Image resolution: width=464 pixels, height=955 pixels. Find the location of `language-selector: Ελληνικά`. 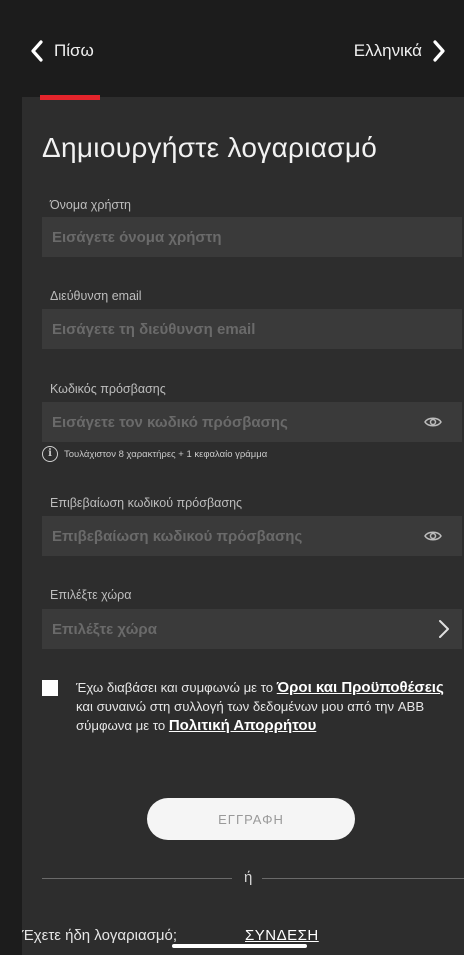

language-selector: Ελληνικά is located at coordinates (400, 51).